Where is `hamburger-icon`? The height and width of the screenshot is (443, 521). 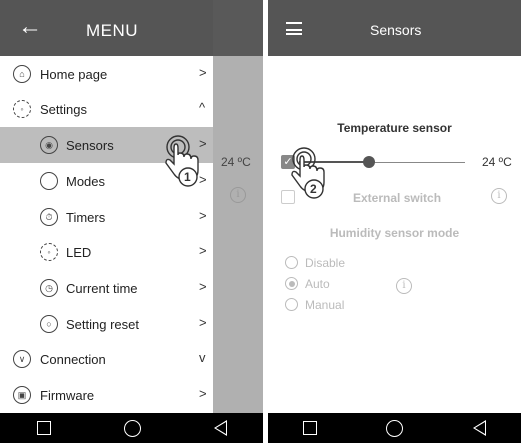 hamburger-icon is located at coordinates (294, 28).